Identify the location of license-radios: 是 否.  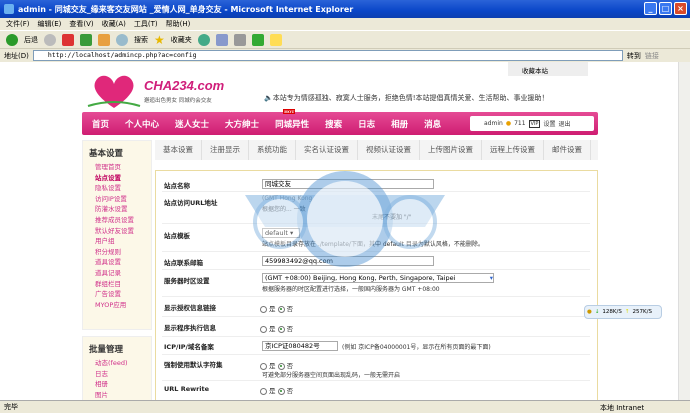
(276, 308).